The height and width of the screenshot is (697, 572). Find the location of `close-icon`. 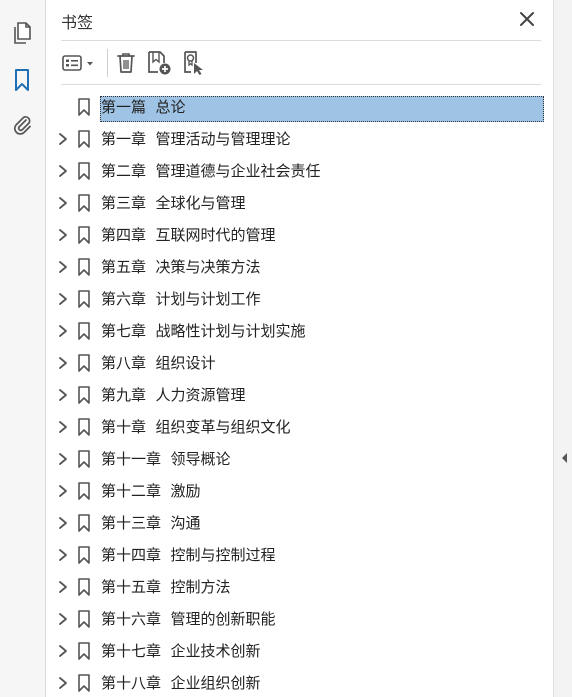

close-icon is located at coordinates (527, 19).